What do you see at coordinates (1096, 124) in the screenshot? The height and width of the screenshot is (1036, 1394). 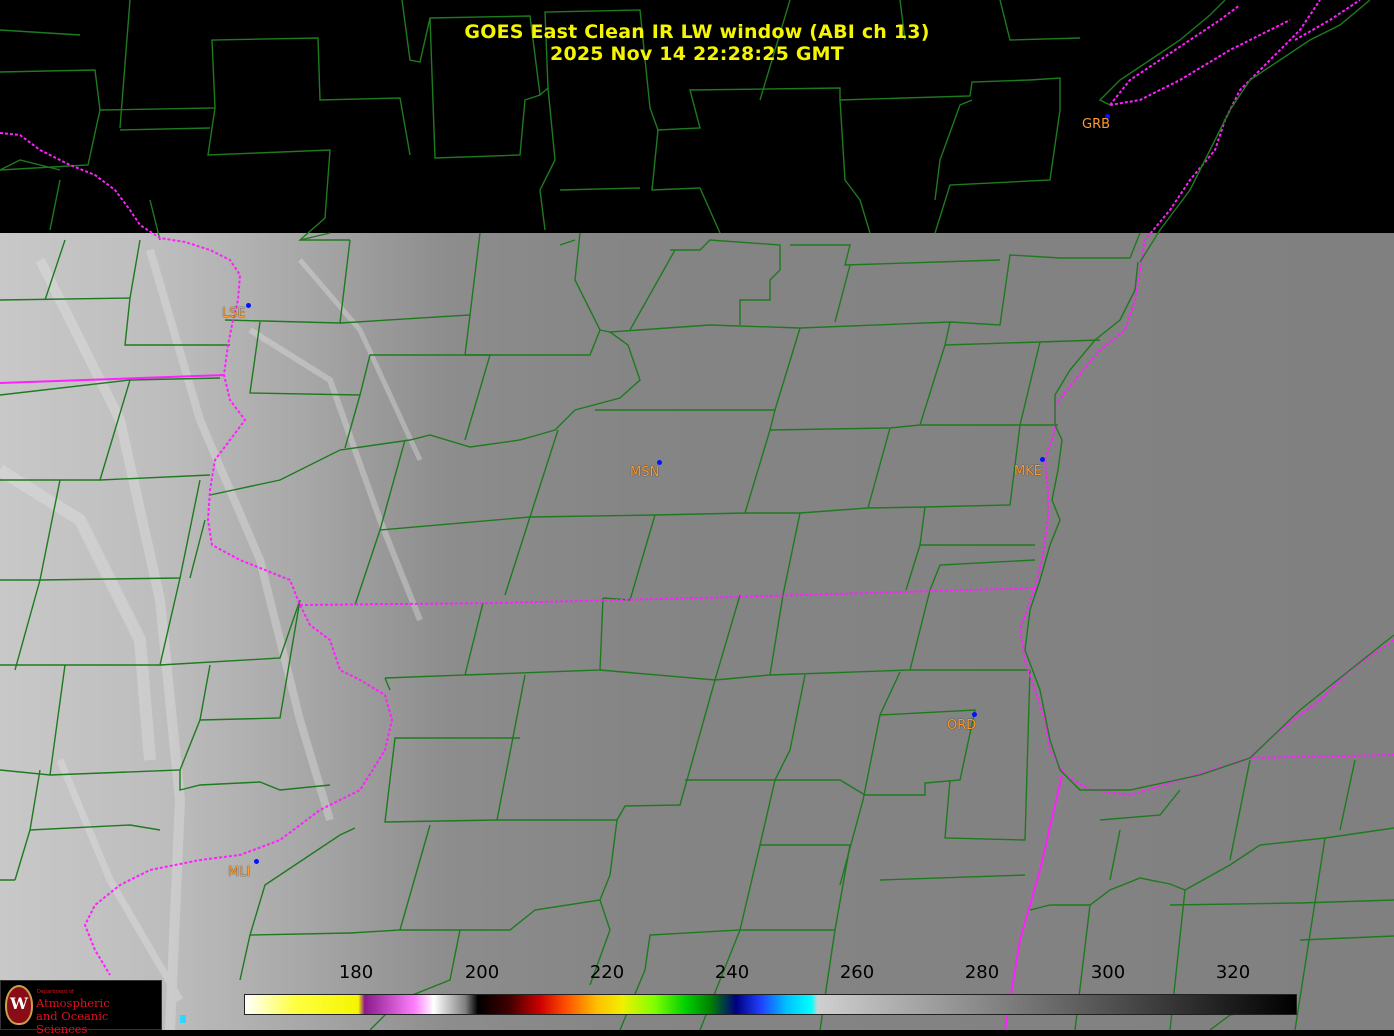 I see `station-label-grb: GRB` at bounding box center [1096, 124].